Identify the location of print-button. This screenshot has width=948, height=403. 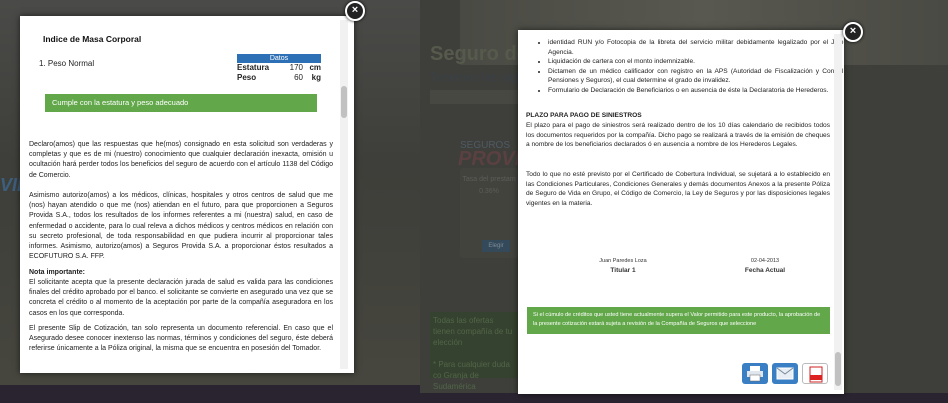
(755, 373).